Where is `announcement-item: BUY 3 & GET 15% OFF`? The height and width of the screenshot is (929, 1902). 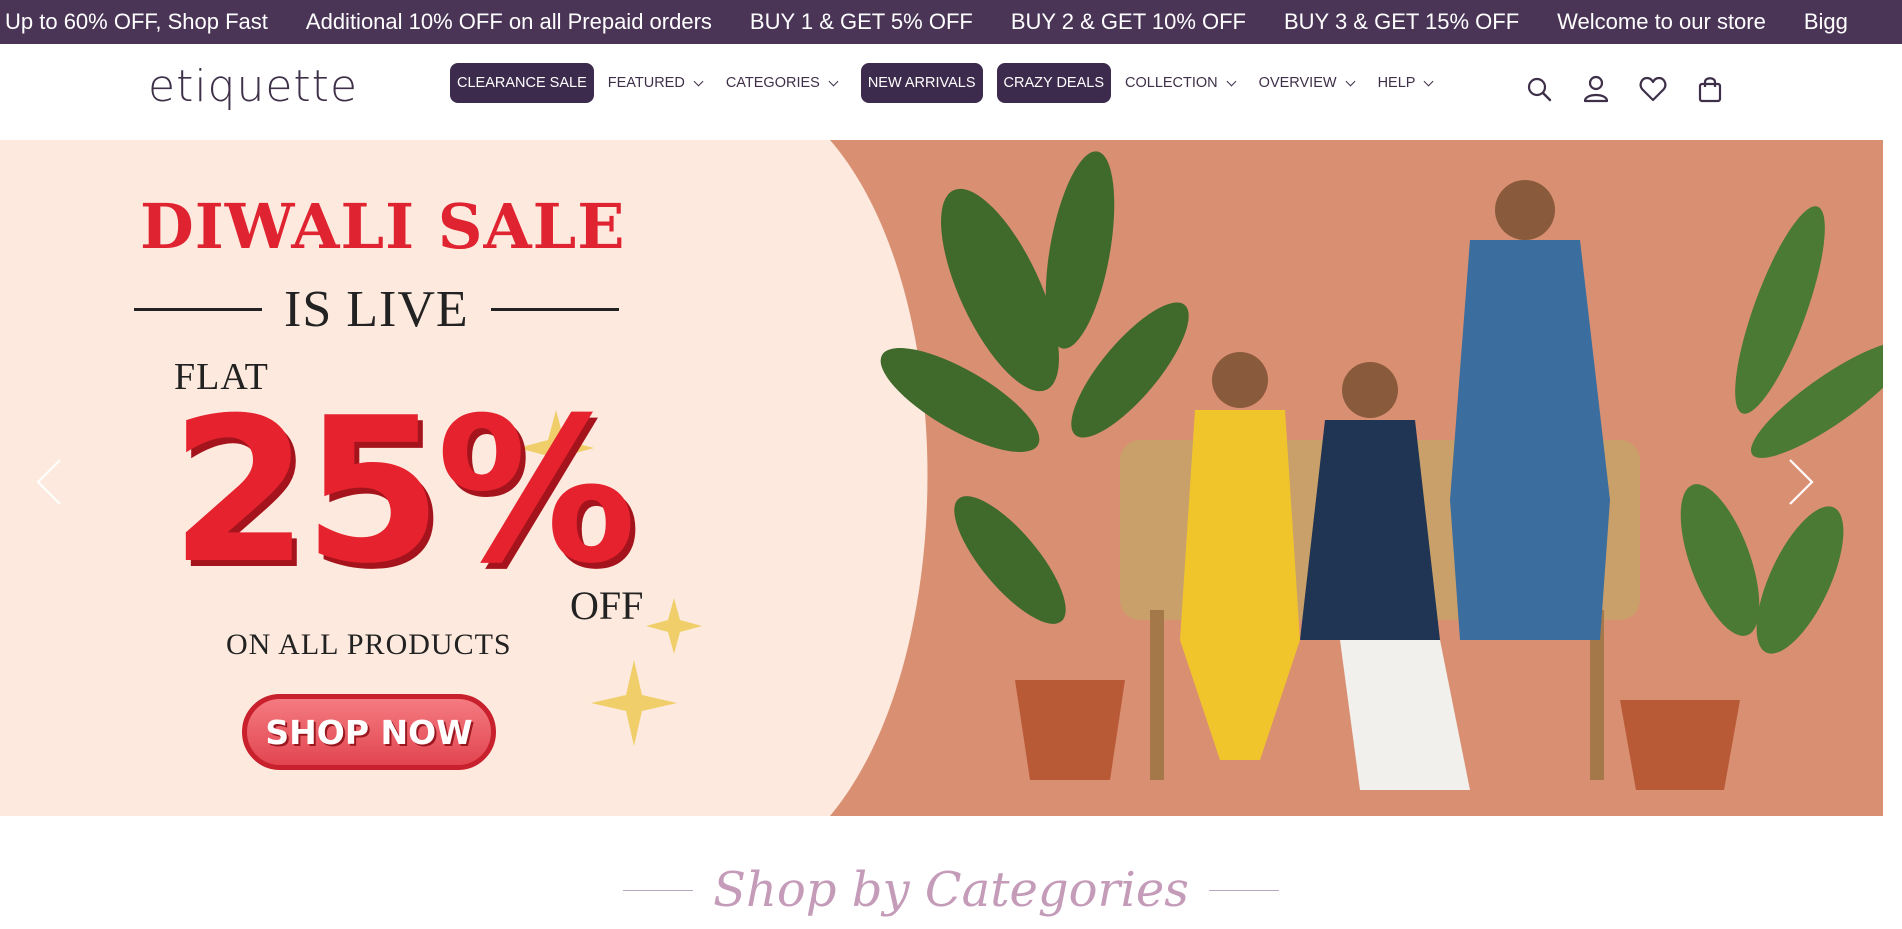 announcement-item: BUY 3 & GET 15% OFF is located at coordinates (1402, 21).